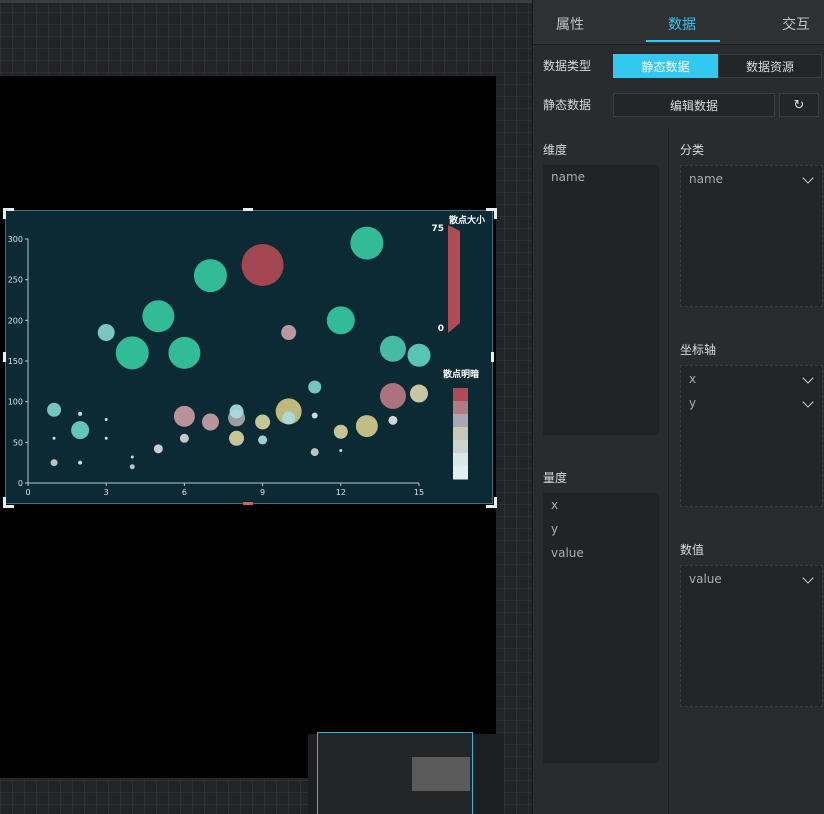 Image resolution: width=824 pixels, height=814 pixels. What do you see at coordinates (692, 379) in the screenshot?
I see `axis-field-x: x` at bounding box center [692, 379].